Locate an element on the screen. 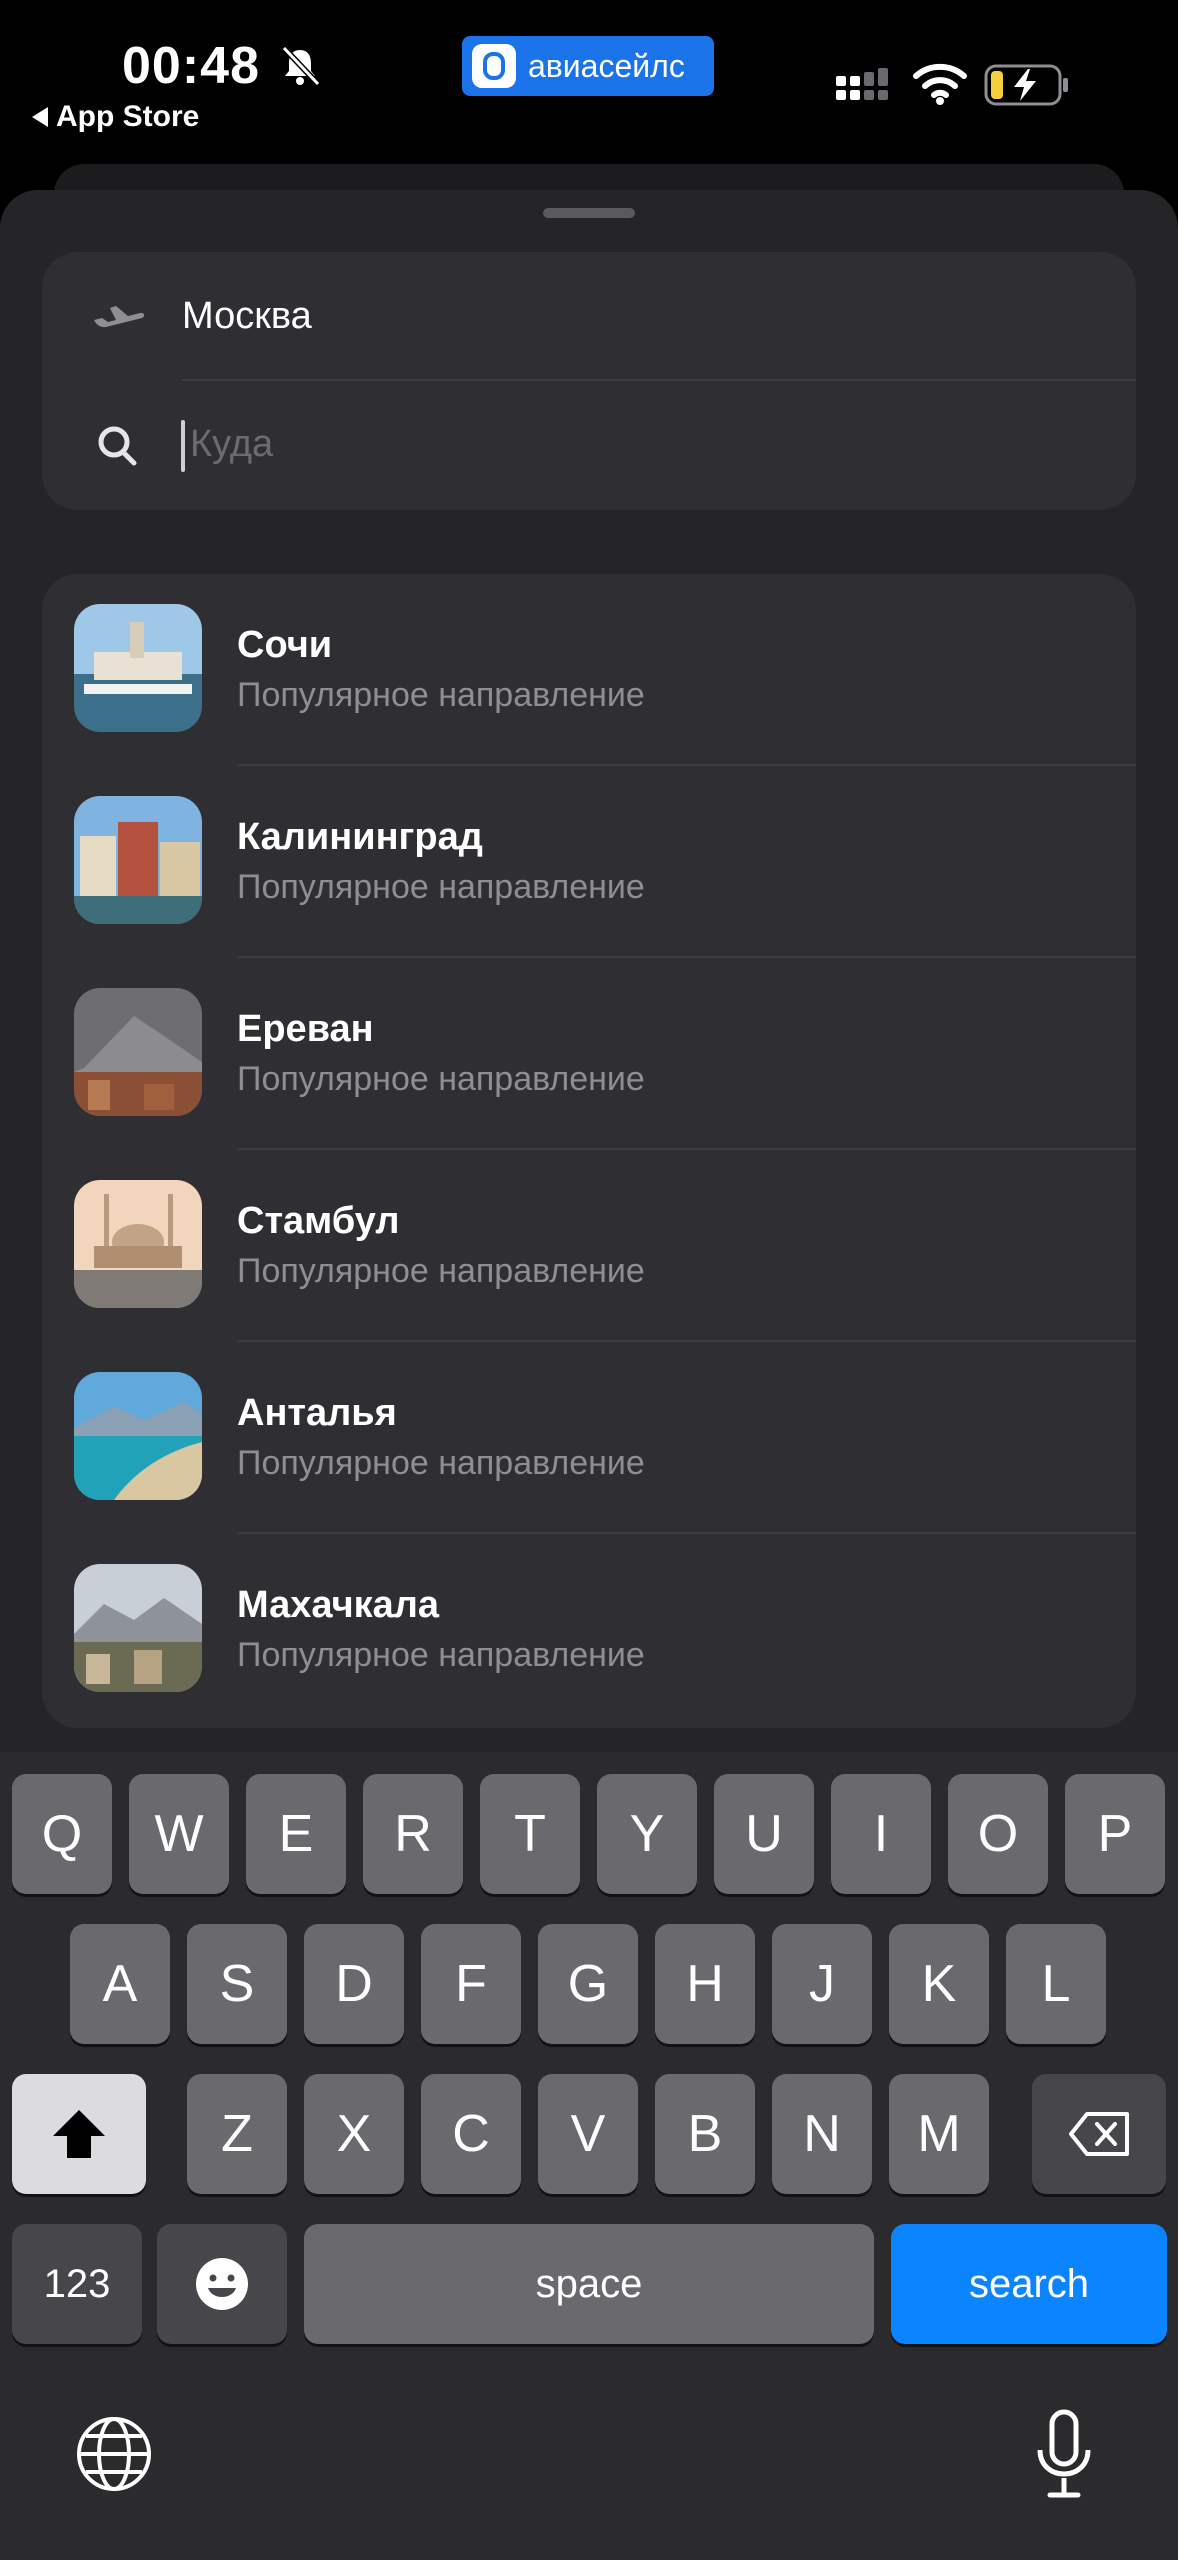  emoji-icon is located at coordinates (222, 2284).